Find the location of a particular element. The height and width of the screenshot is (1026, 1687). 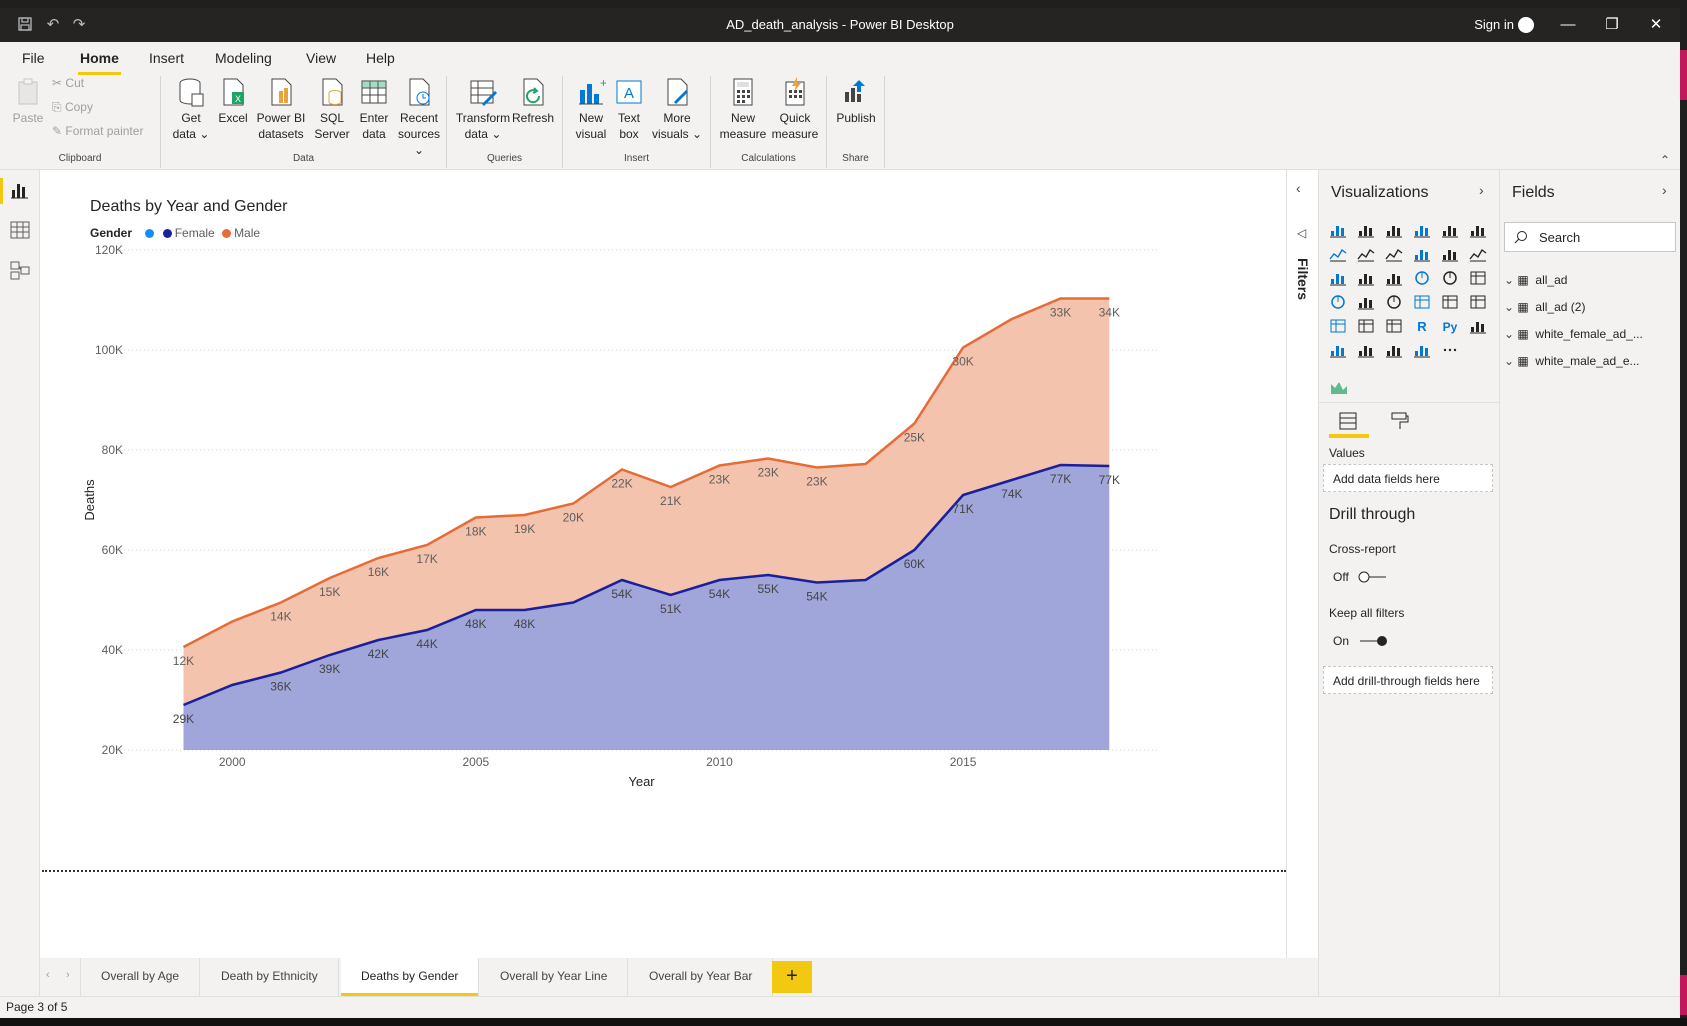

enter-data-button: Enter data is located at coordinates (374, 109).